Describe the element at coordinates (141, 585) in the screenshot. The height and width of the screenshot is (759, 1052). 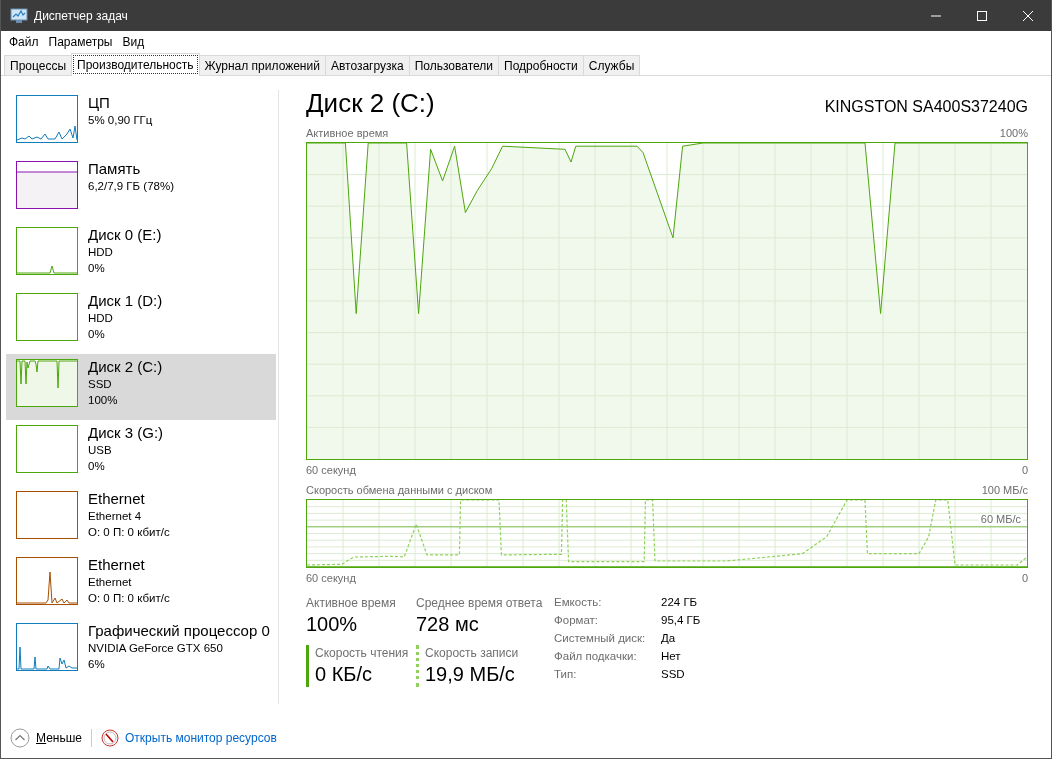
I see `sidebar-item: Ethernet Ethernet О: 0 П: 0 кбит/с` at that location.